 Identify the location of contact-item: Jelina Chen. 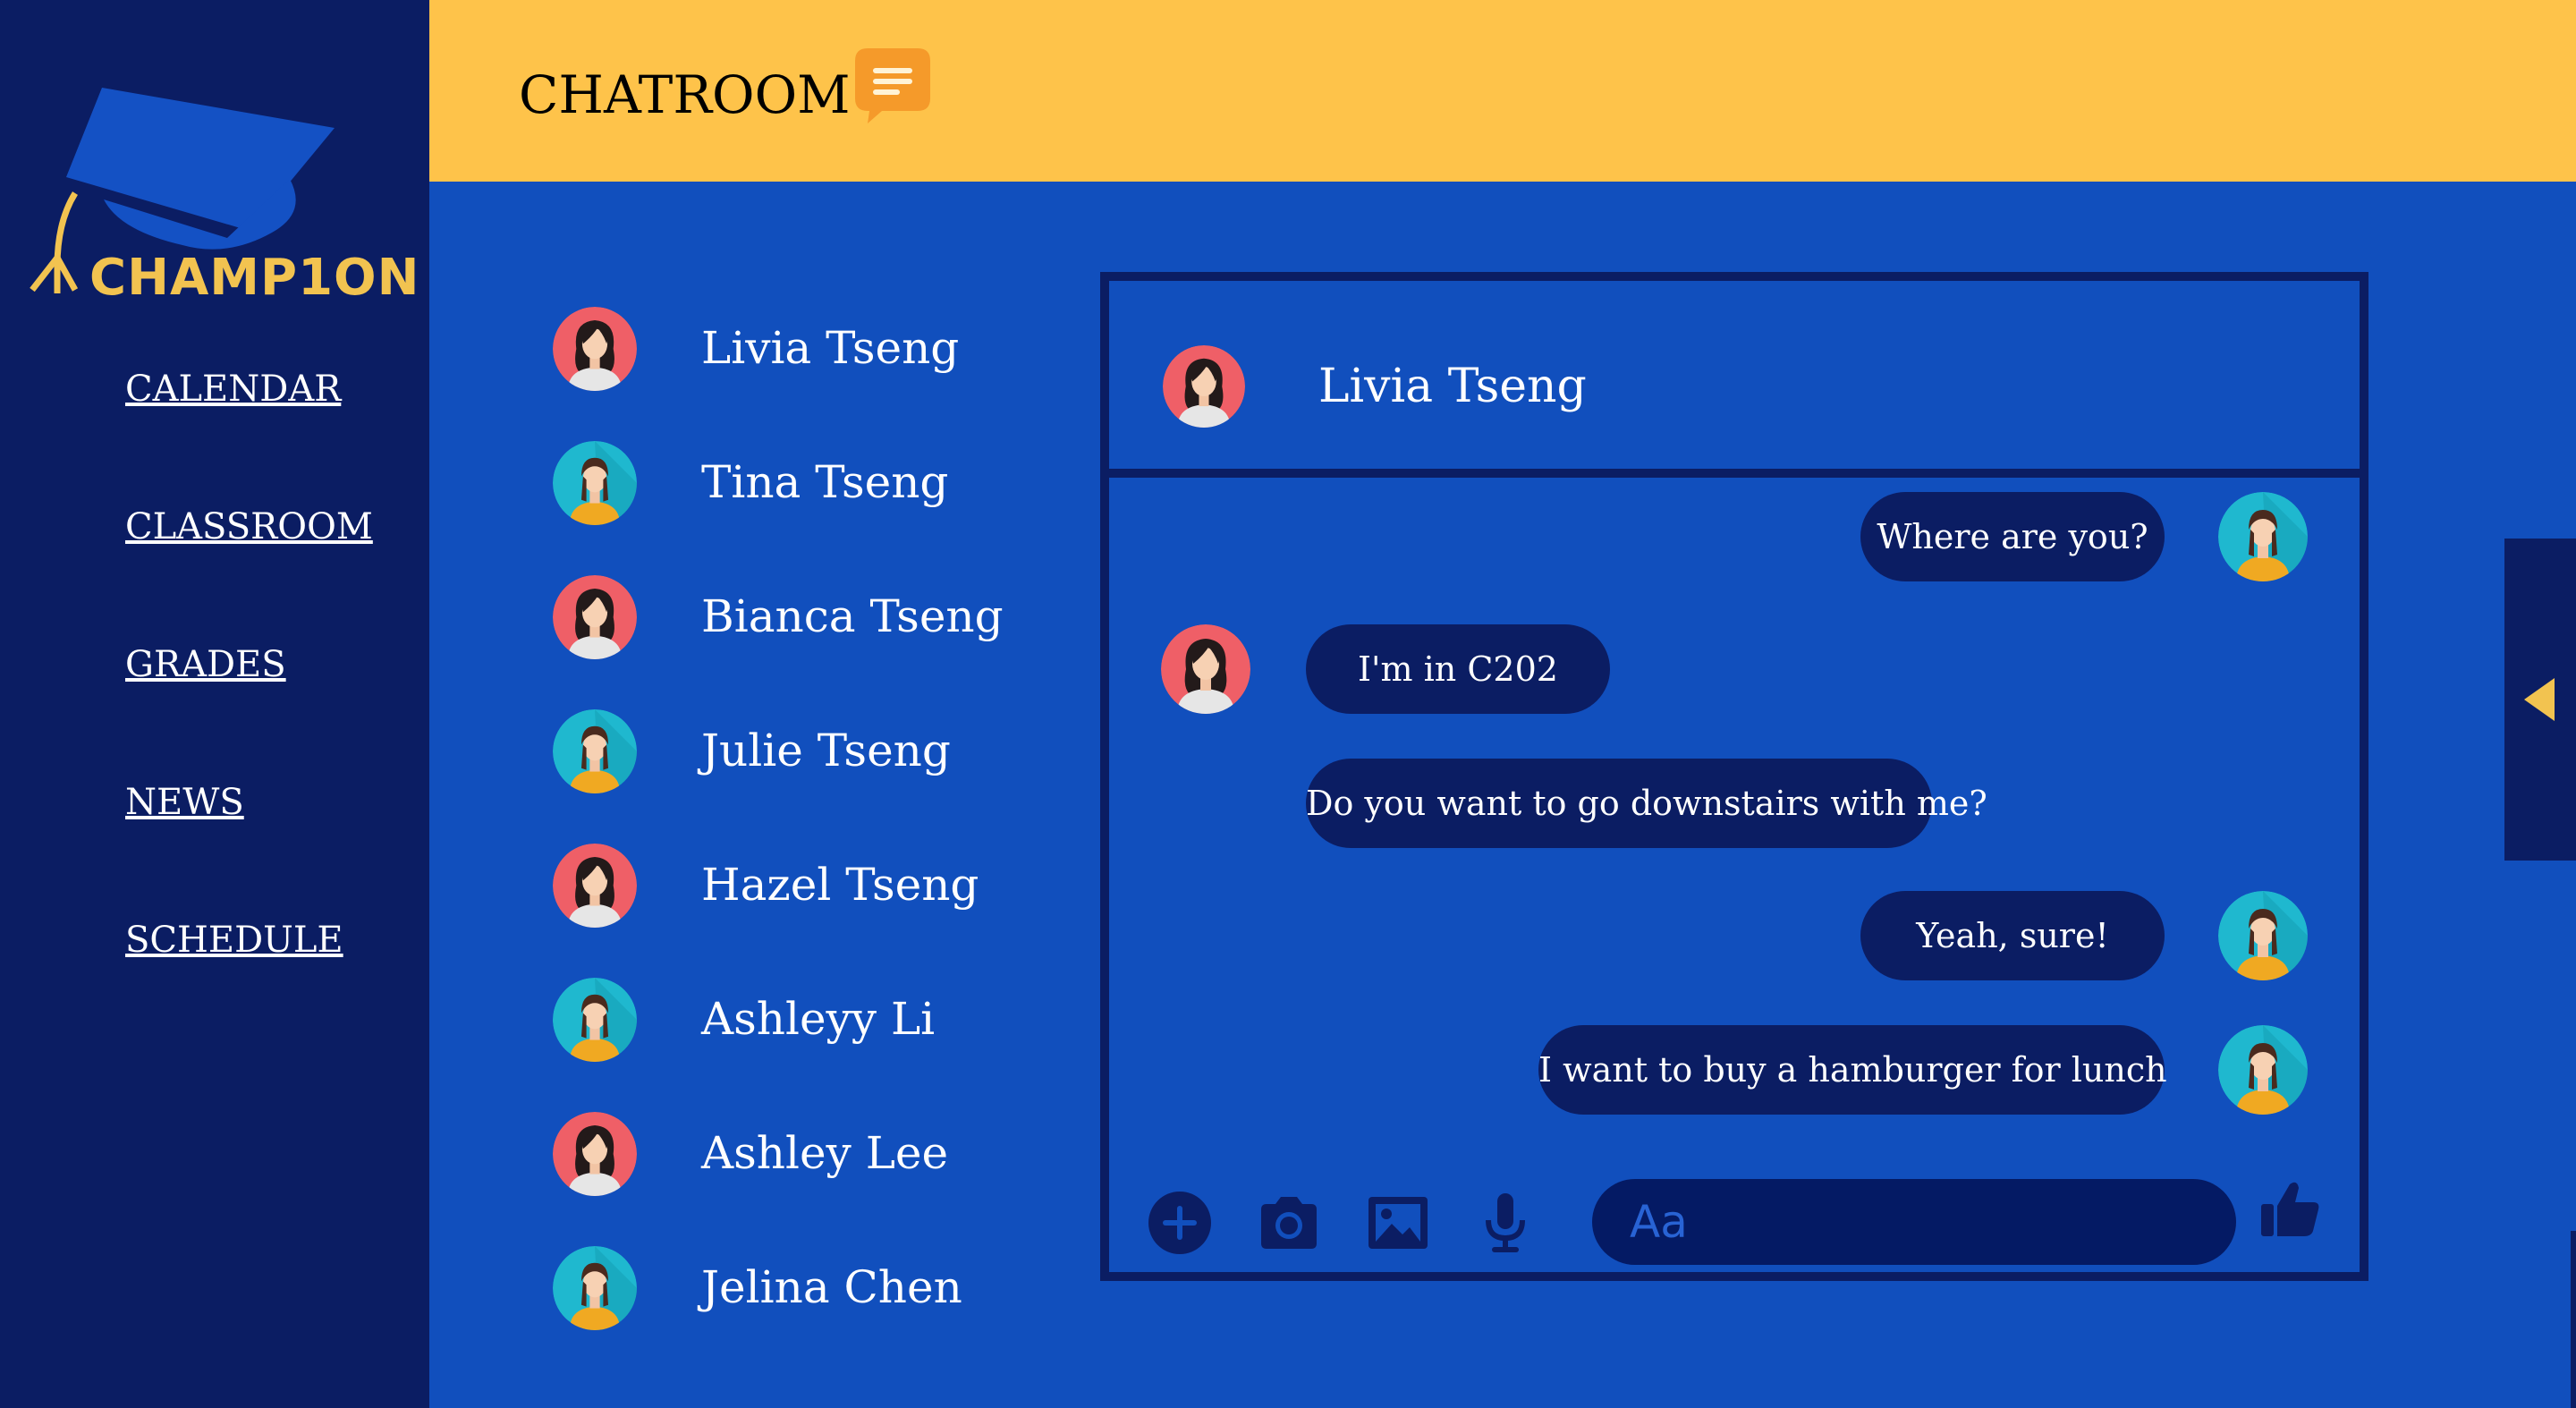
(821, 1310).